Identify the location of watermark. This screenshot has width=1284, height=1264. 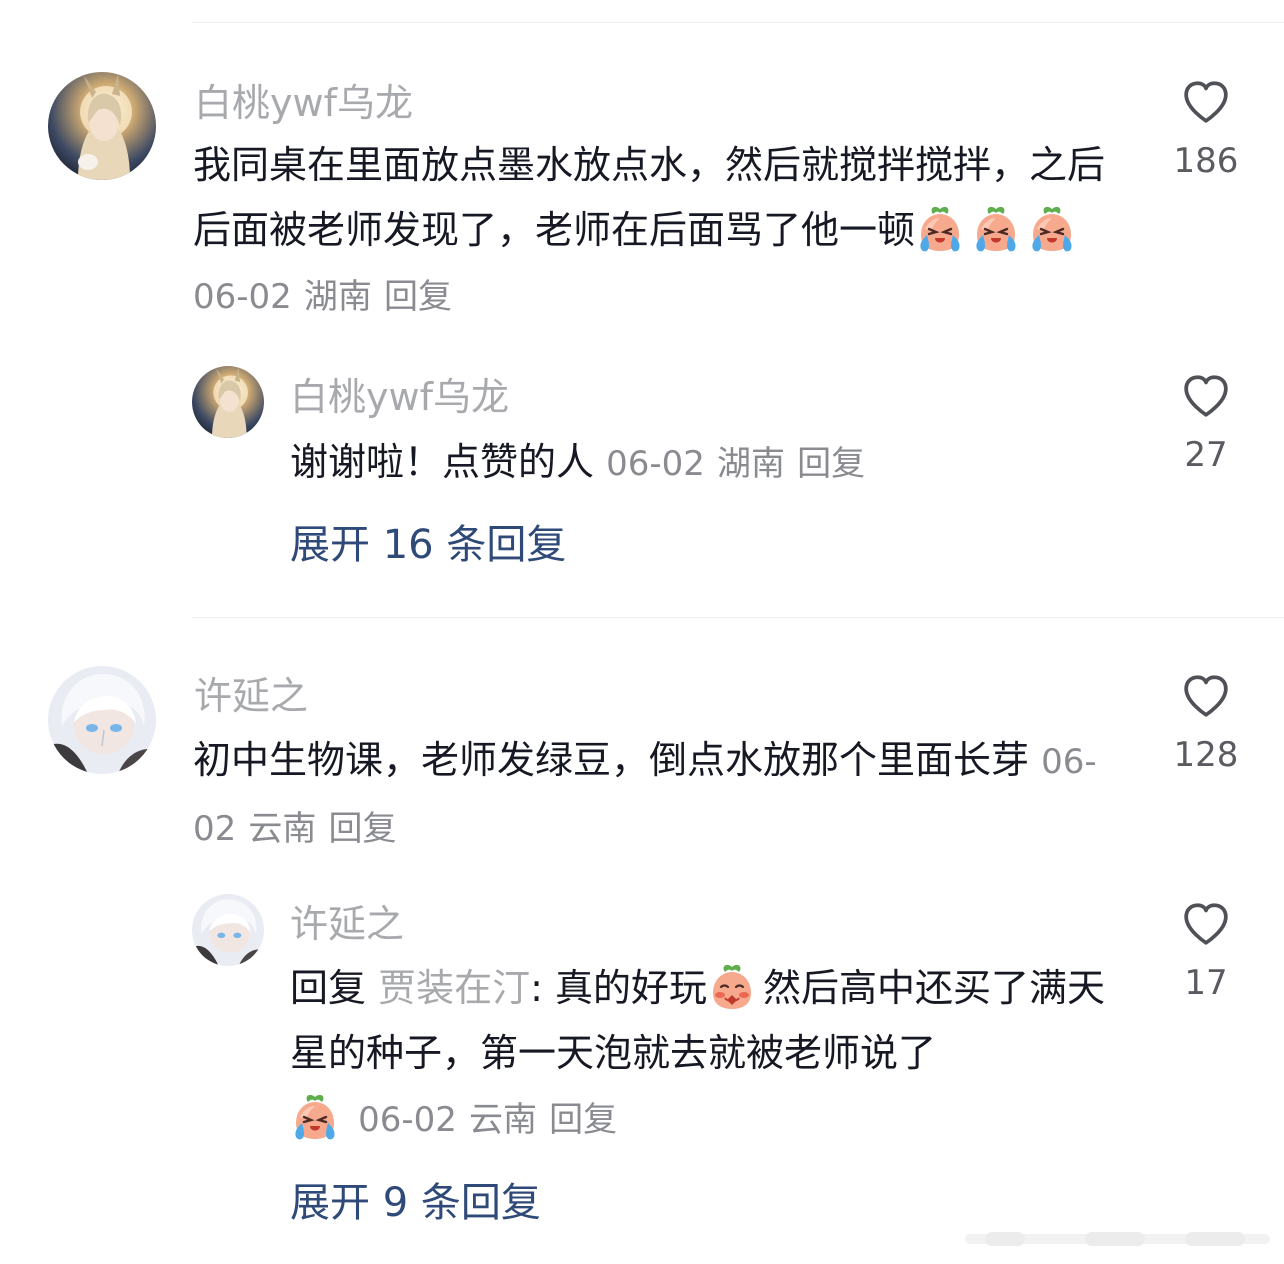
(1117, 1239).